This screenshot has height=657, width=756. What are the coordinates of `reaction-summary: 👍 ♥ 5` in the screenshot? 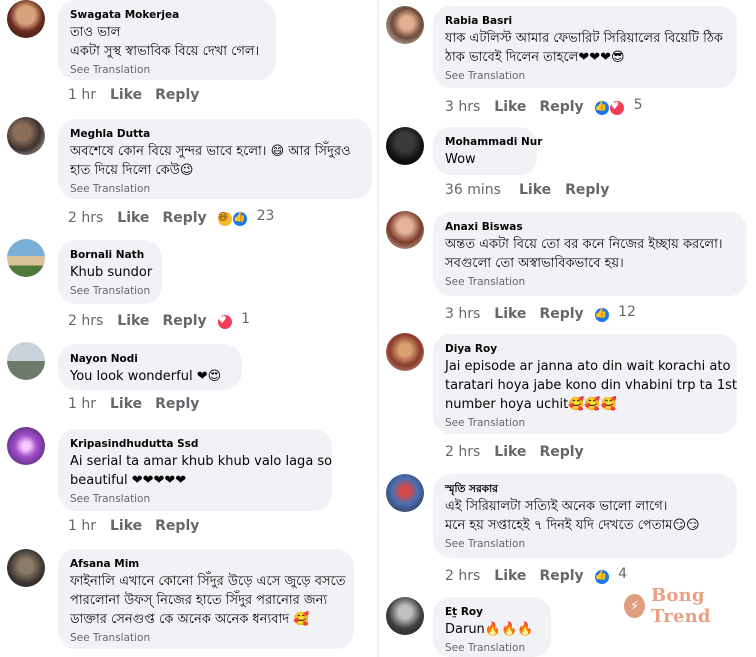 It's located at (618, 106).